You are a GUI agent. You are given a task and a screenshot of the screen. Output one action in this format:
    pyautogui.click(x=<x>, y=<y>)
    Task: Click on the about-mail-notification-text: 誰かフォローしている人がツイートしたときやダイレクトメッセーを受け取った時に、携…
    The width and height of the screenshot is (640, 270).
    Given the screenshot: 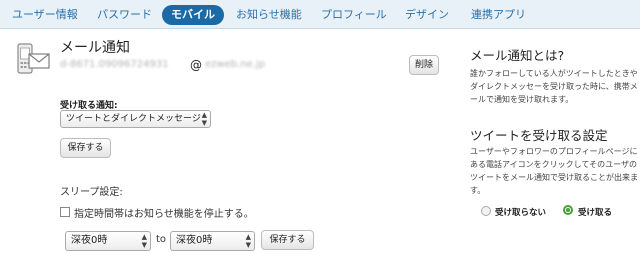 What is the action you would take?
    pyautogui.click(x=554, y=86)
    